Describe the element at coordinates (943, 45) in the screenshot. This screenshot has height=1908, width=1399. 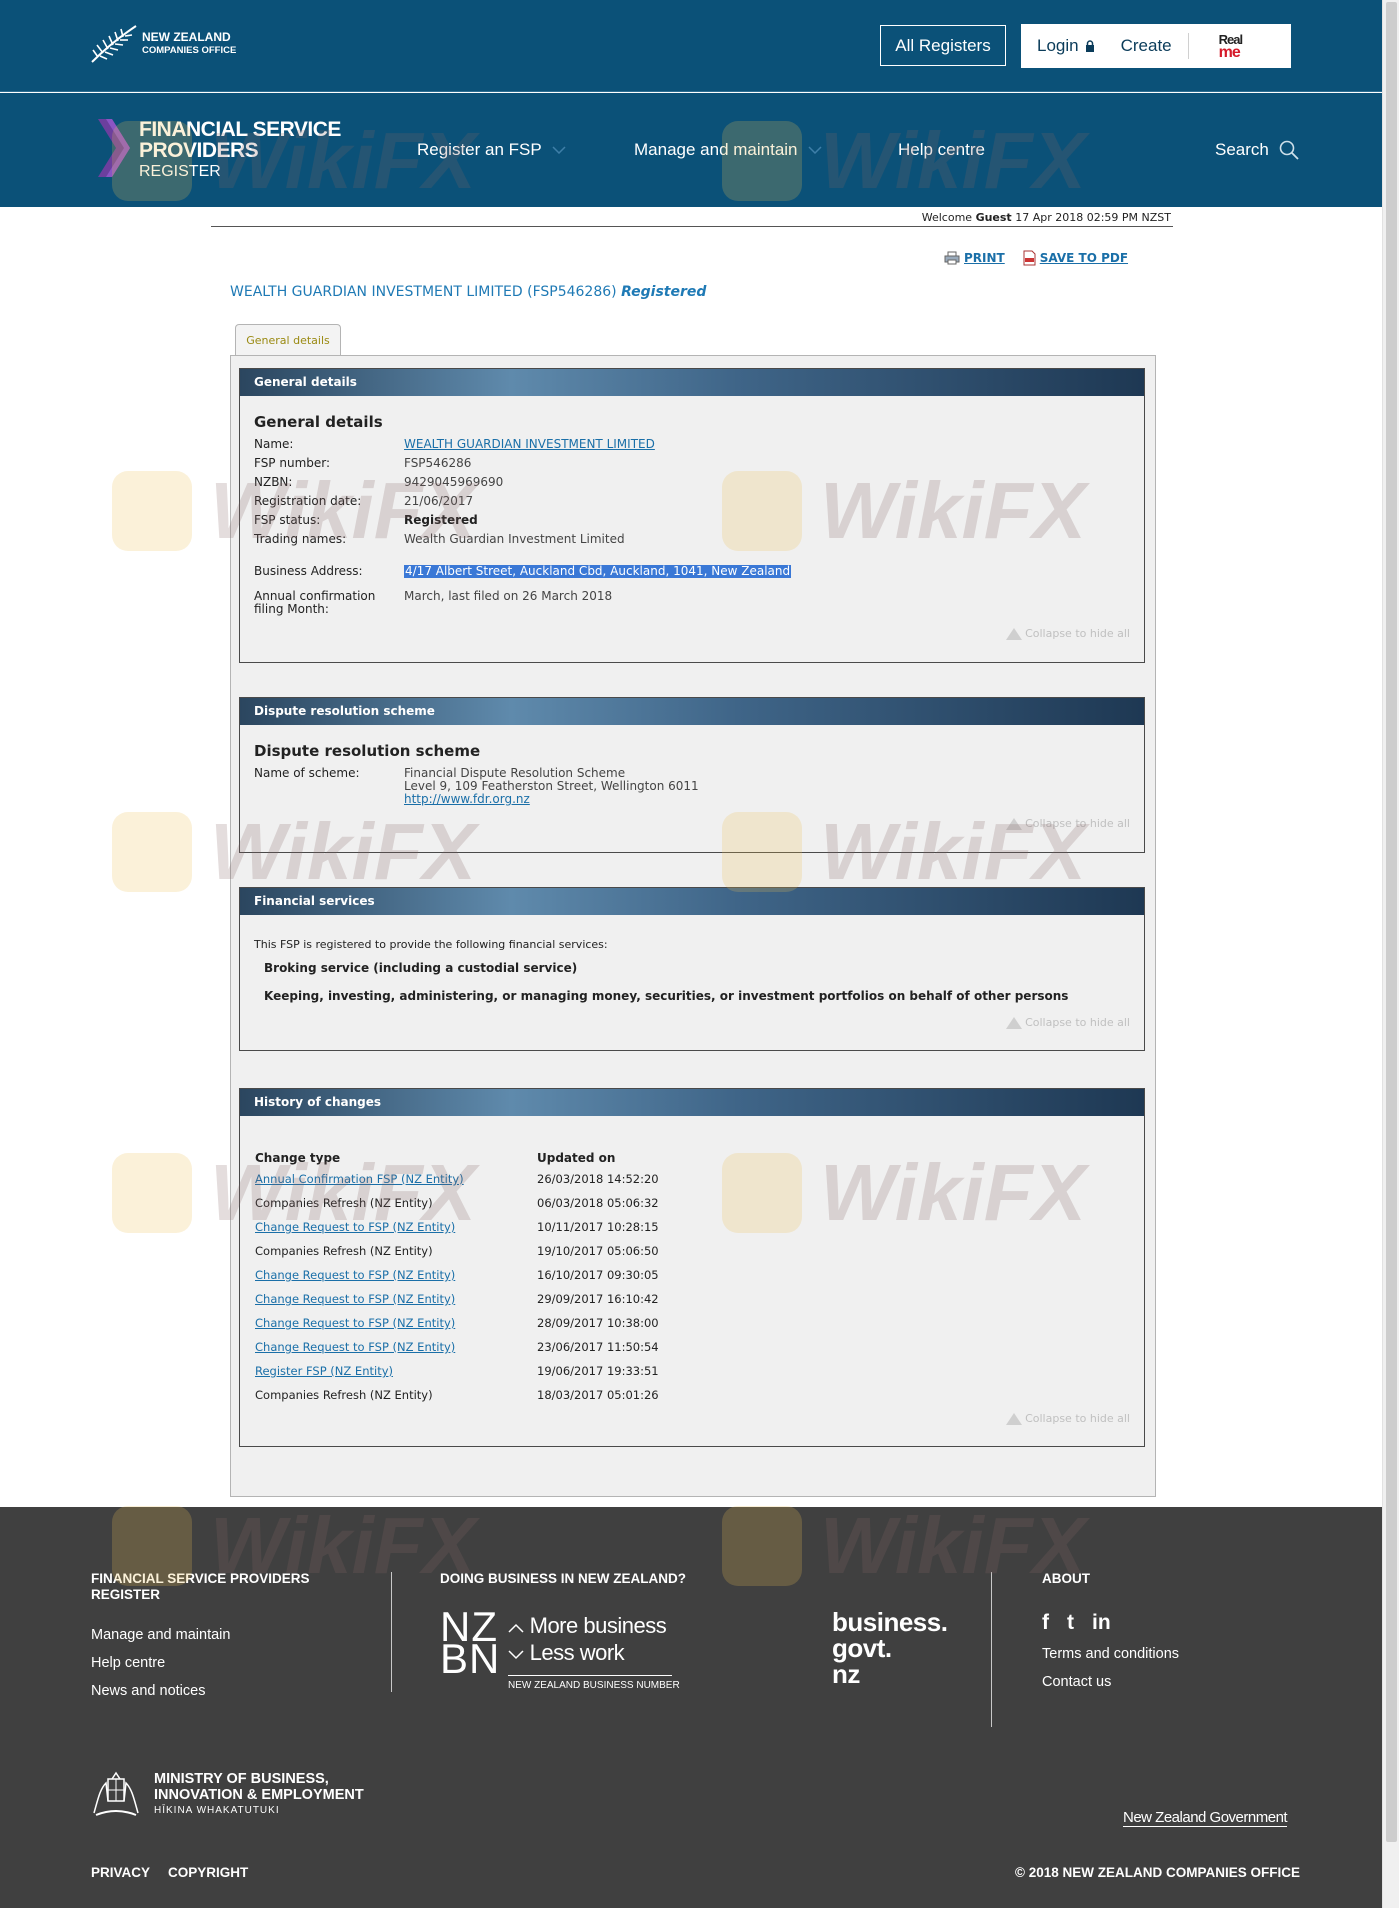
I see `all-registers-button: All Registers` at that location.